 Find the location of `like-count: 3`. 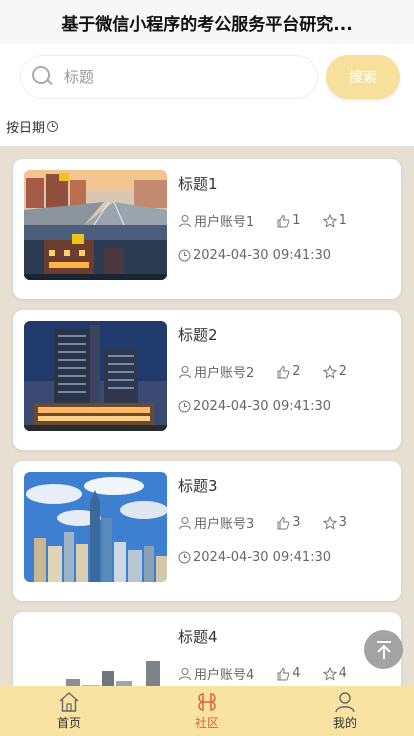

like-count: 3 is located at coordinates (296, 522).